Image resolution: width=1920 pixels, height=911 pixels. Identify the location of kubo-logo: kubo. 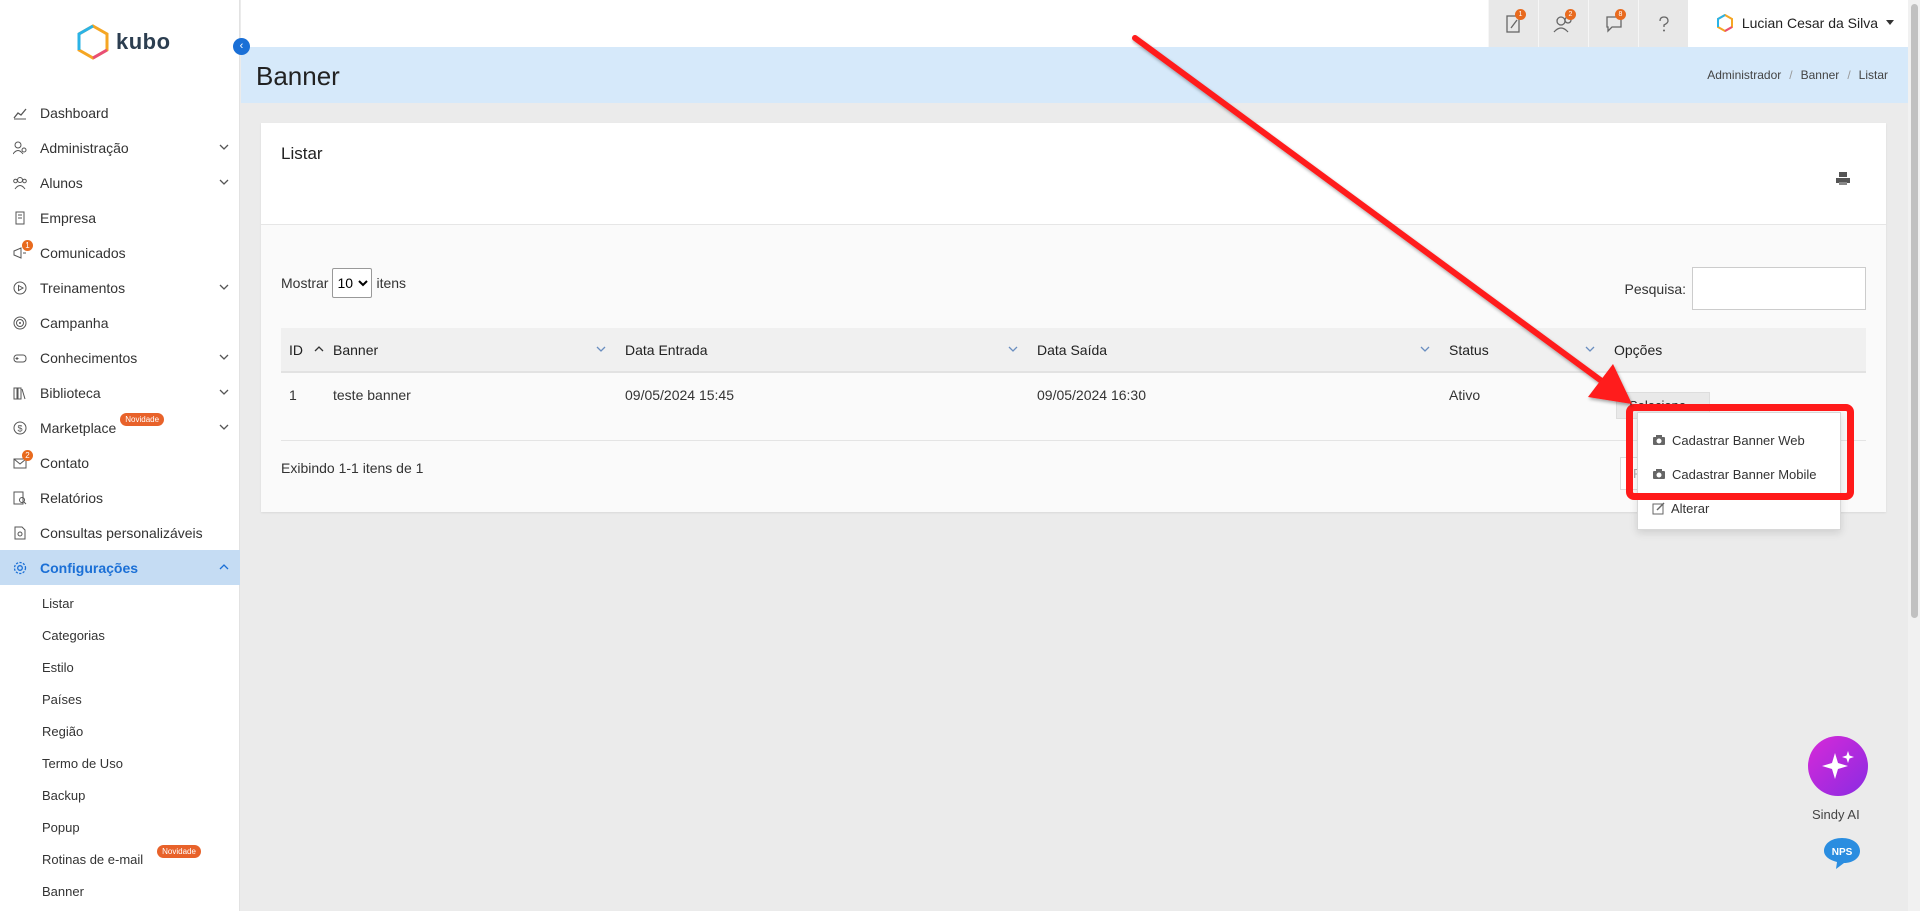
(123, 42).